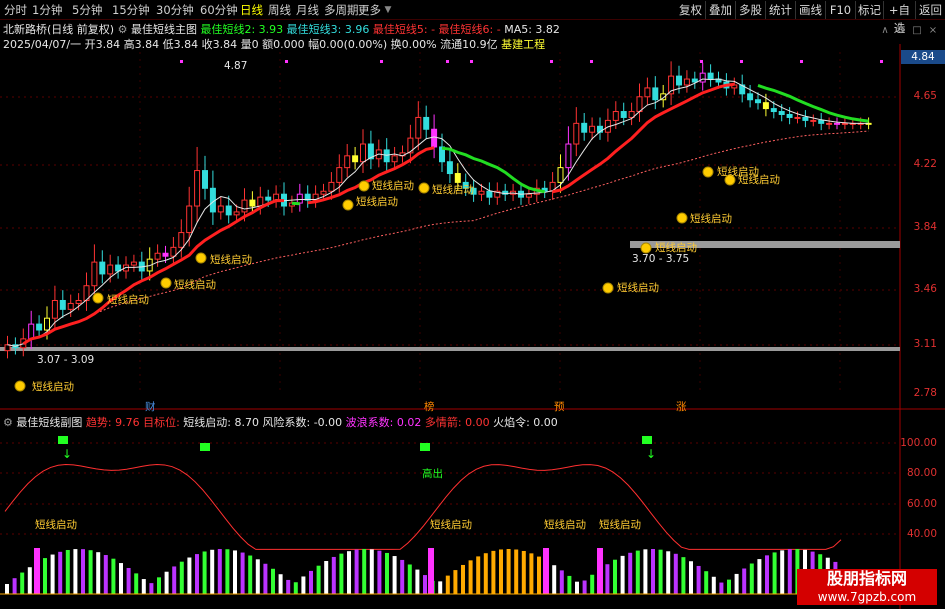 Image resolution: width=945 pixels, height=609 pixels. I want to click on sub-settings-icon: ⚙, so click(8, 422).